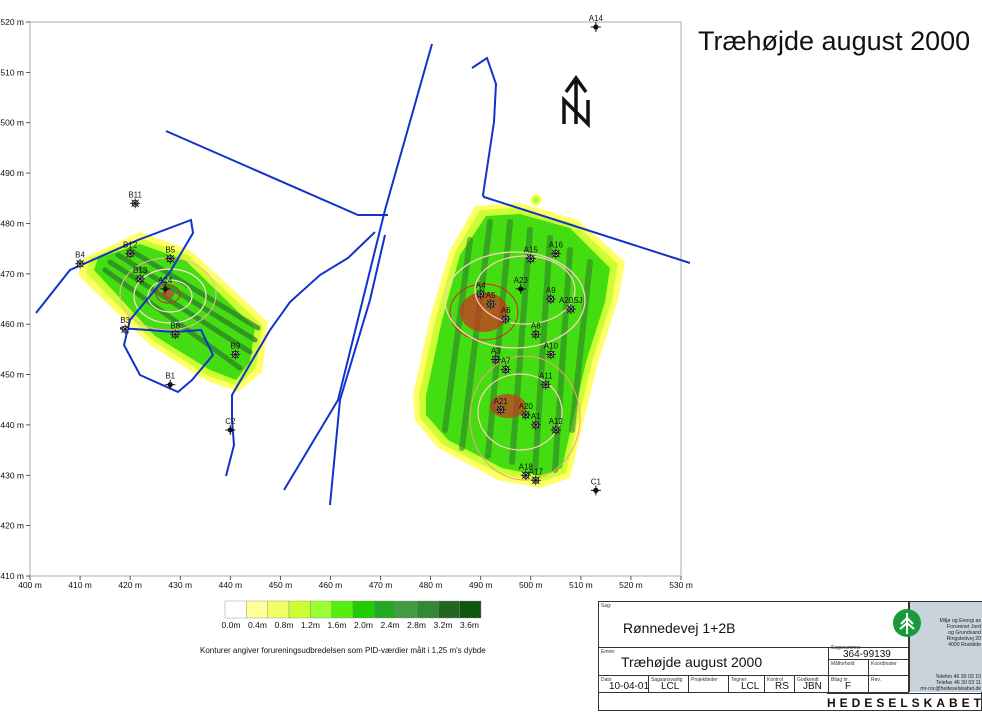  I want to click on emne-cell: Emne: Træhøjde august 2000, so click(714, 662).